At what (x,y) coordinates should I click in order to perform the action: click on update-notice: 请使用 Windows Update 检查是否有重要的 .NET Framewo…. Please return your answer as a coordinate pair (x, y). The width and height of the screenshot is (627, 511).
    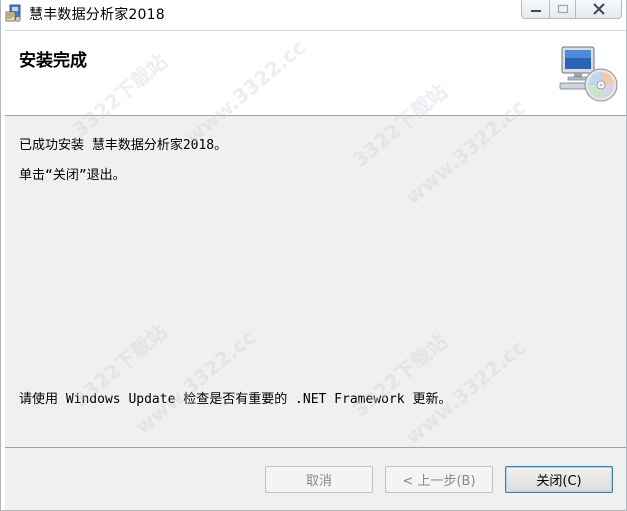
    Looking at the image, I should click on (235, 399).